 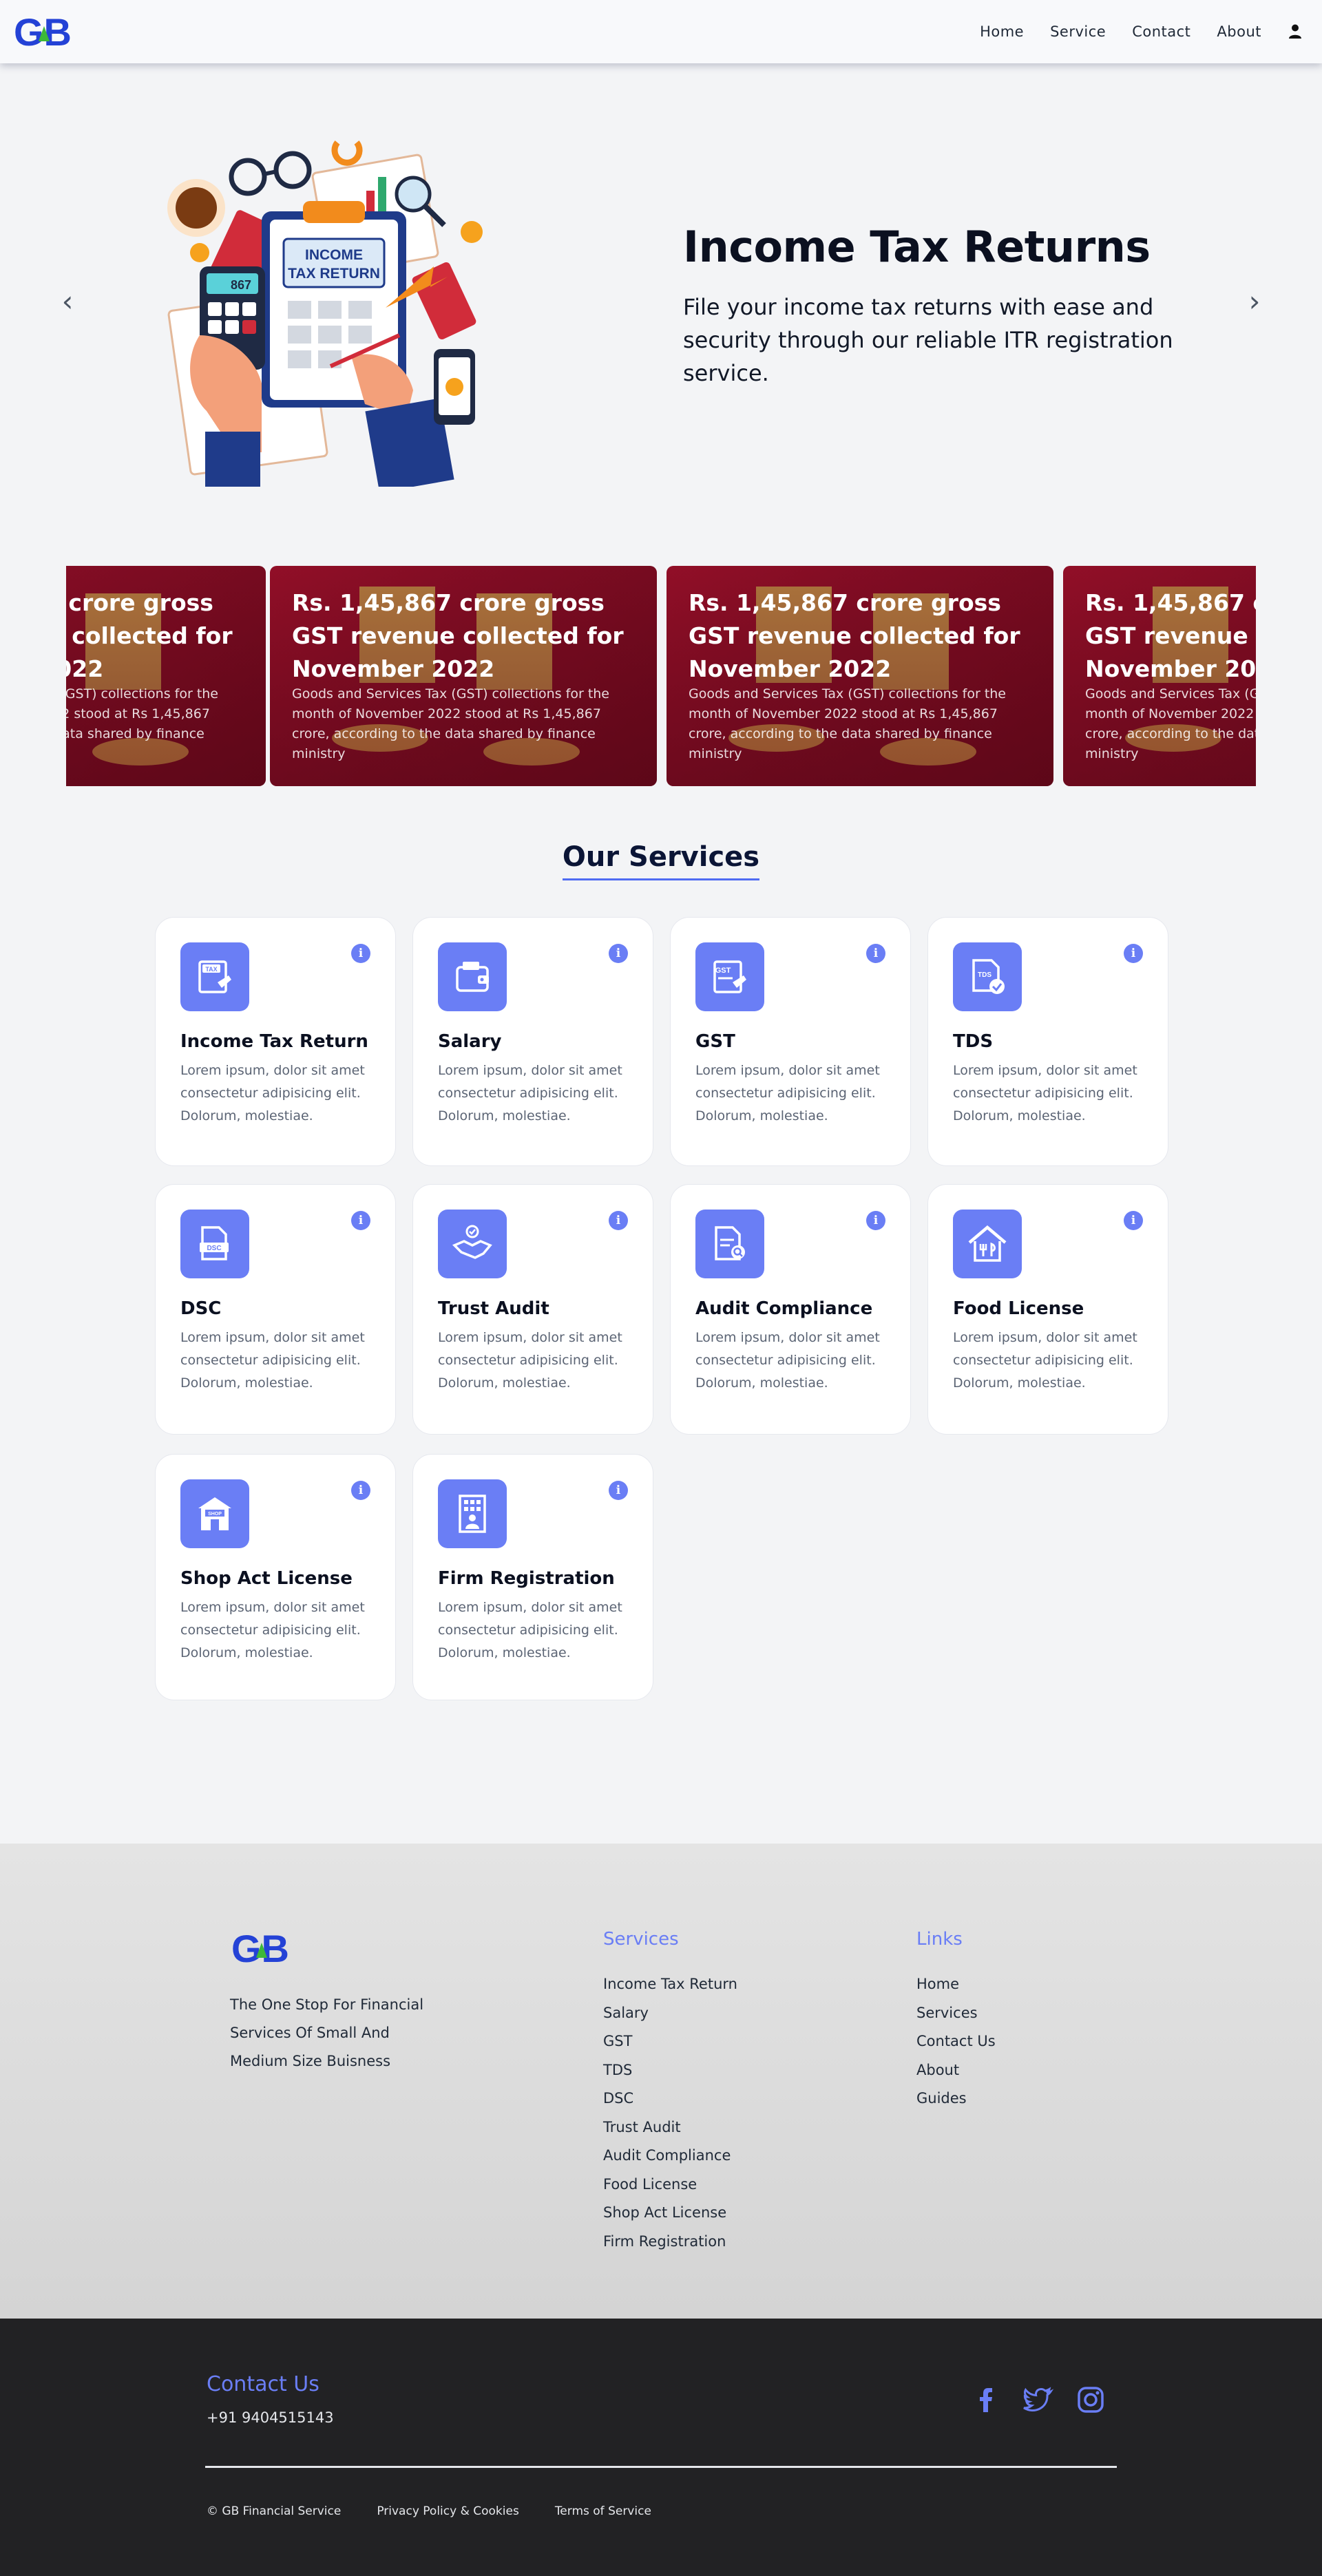 I want to click on footer-link-contact-us: Contact Us, so click(x=956, y=2042).